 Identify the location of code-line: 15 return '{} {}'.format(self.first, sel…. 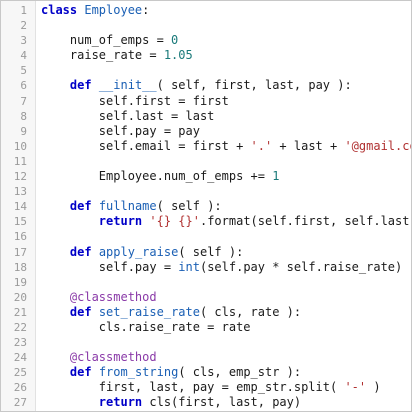
(206, 221).